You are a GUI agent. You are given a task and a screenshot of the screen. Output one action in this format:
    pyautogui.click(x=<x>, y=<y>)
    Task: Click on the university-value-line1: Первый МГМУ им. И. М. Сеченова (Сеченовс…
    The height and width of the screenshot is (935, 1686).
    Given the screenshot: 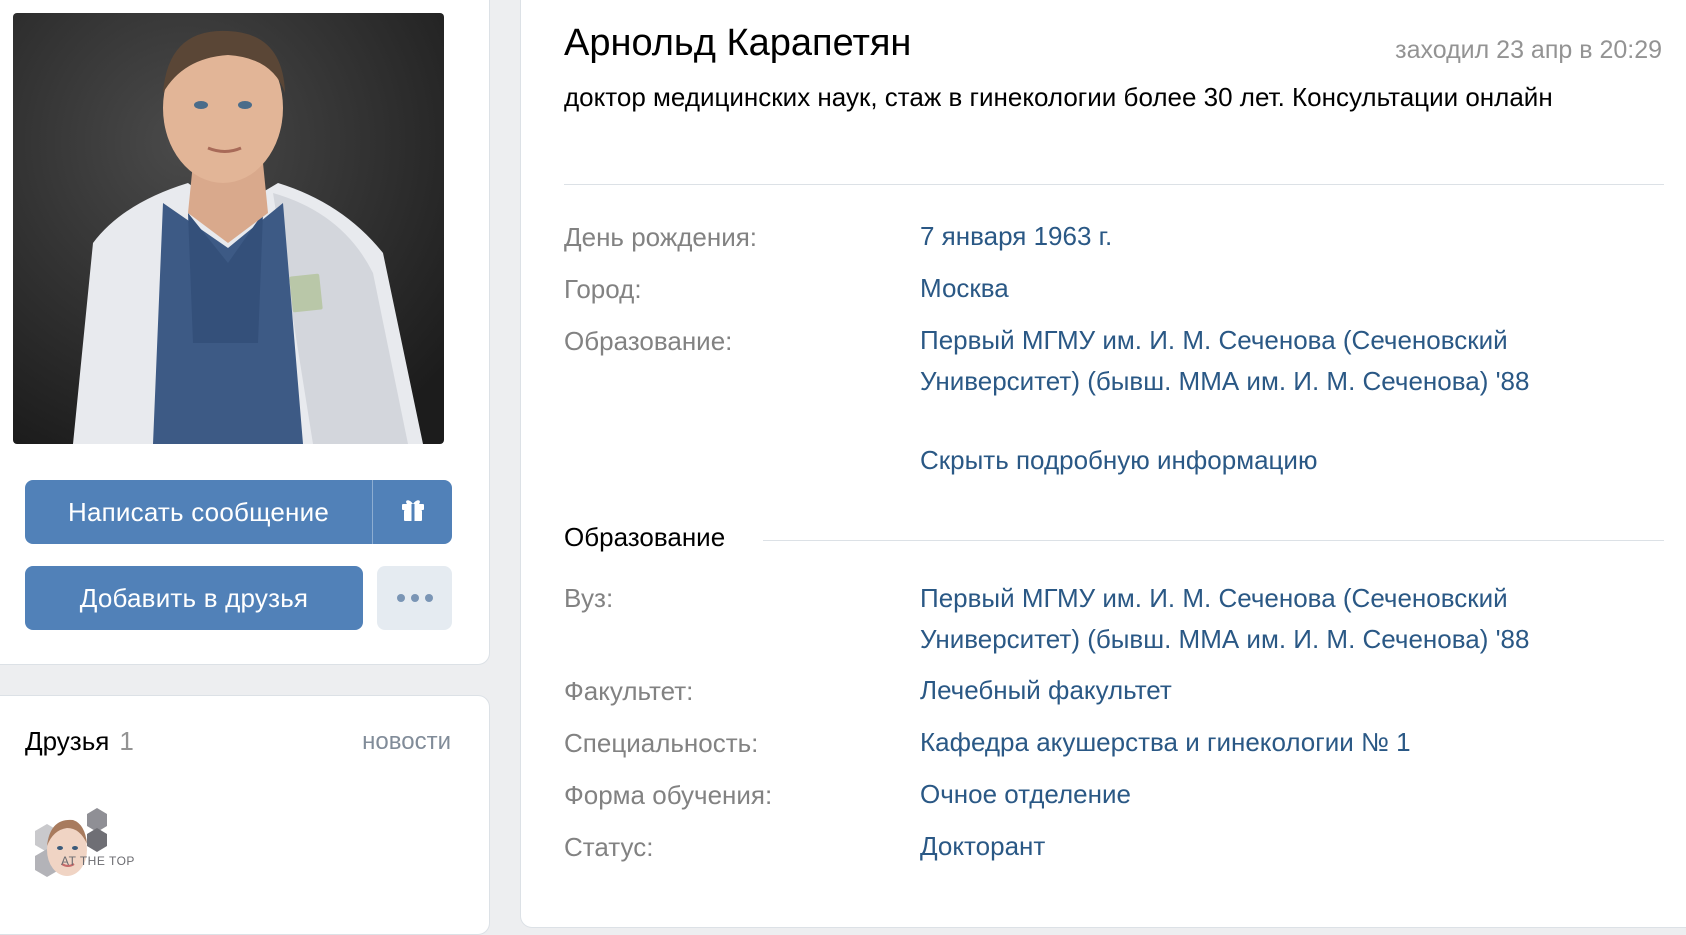 What is the action you would take?
    pyautogui.click(x=1214, y=598)
    